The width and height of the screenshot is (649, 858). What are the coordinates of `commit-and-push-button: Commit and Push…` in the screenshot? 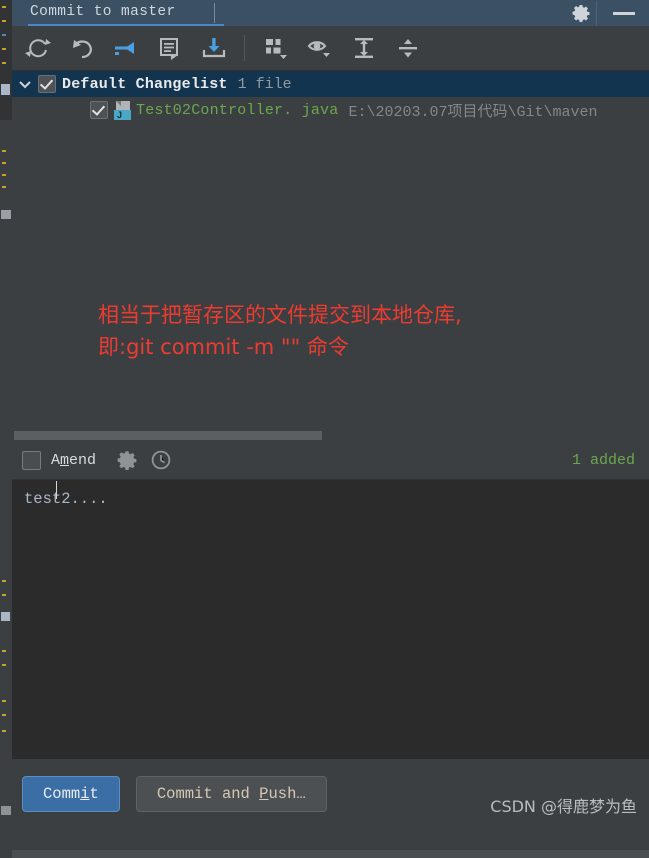 It's located at (231, 794).